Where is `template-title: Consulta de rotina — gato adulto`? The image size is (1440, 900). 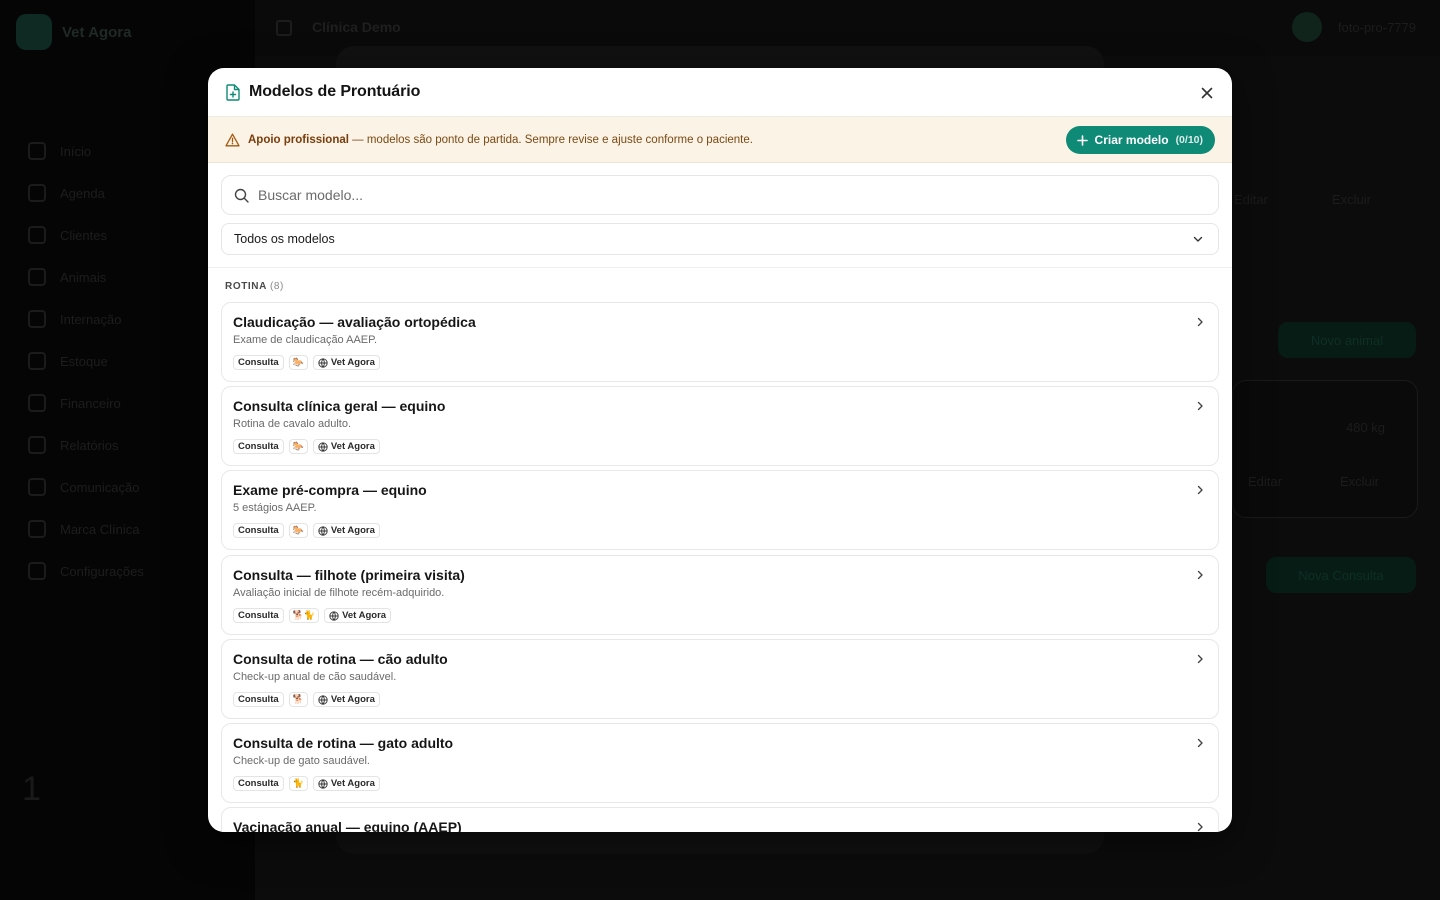 template-title: Consulta de rotina — gato adulto is located at coordinates (343, 743).